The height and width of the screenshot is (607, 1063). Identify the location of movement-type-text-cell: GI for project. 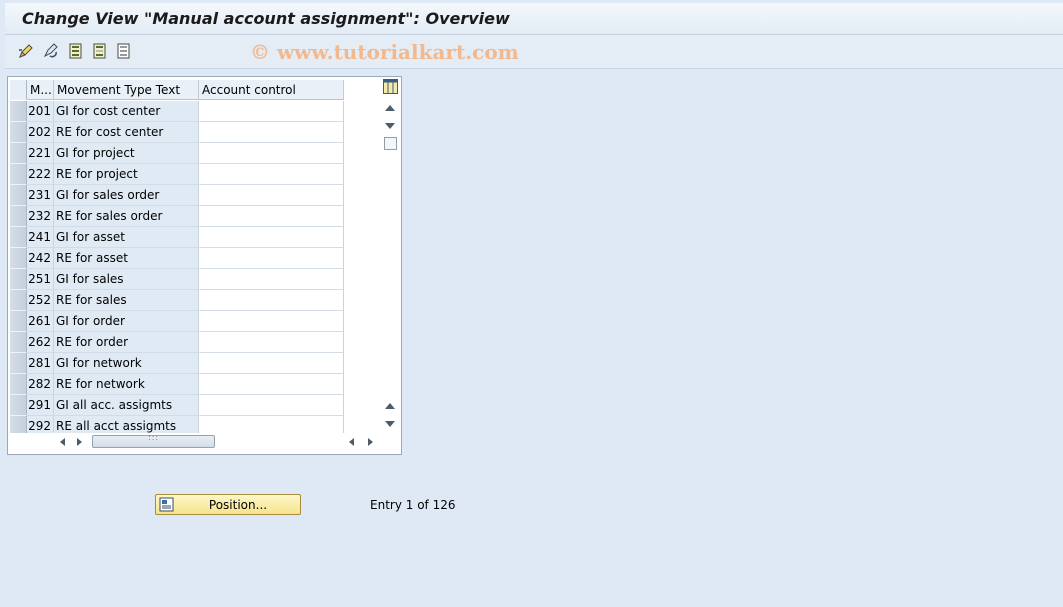
(126, 153).